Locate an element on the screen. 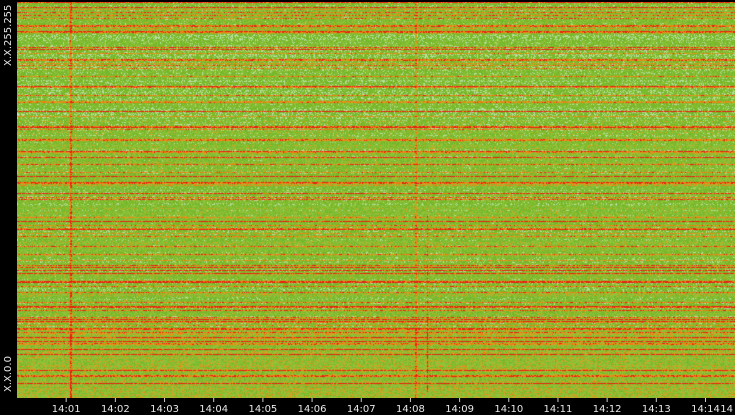 The image size is (735, 415). x-tick-label: 14:11 is located at coordinates (558, 409).